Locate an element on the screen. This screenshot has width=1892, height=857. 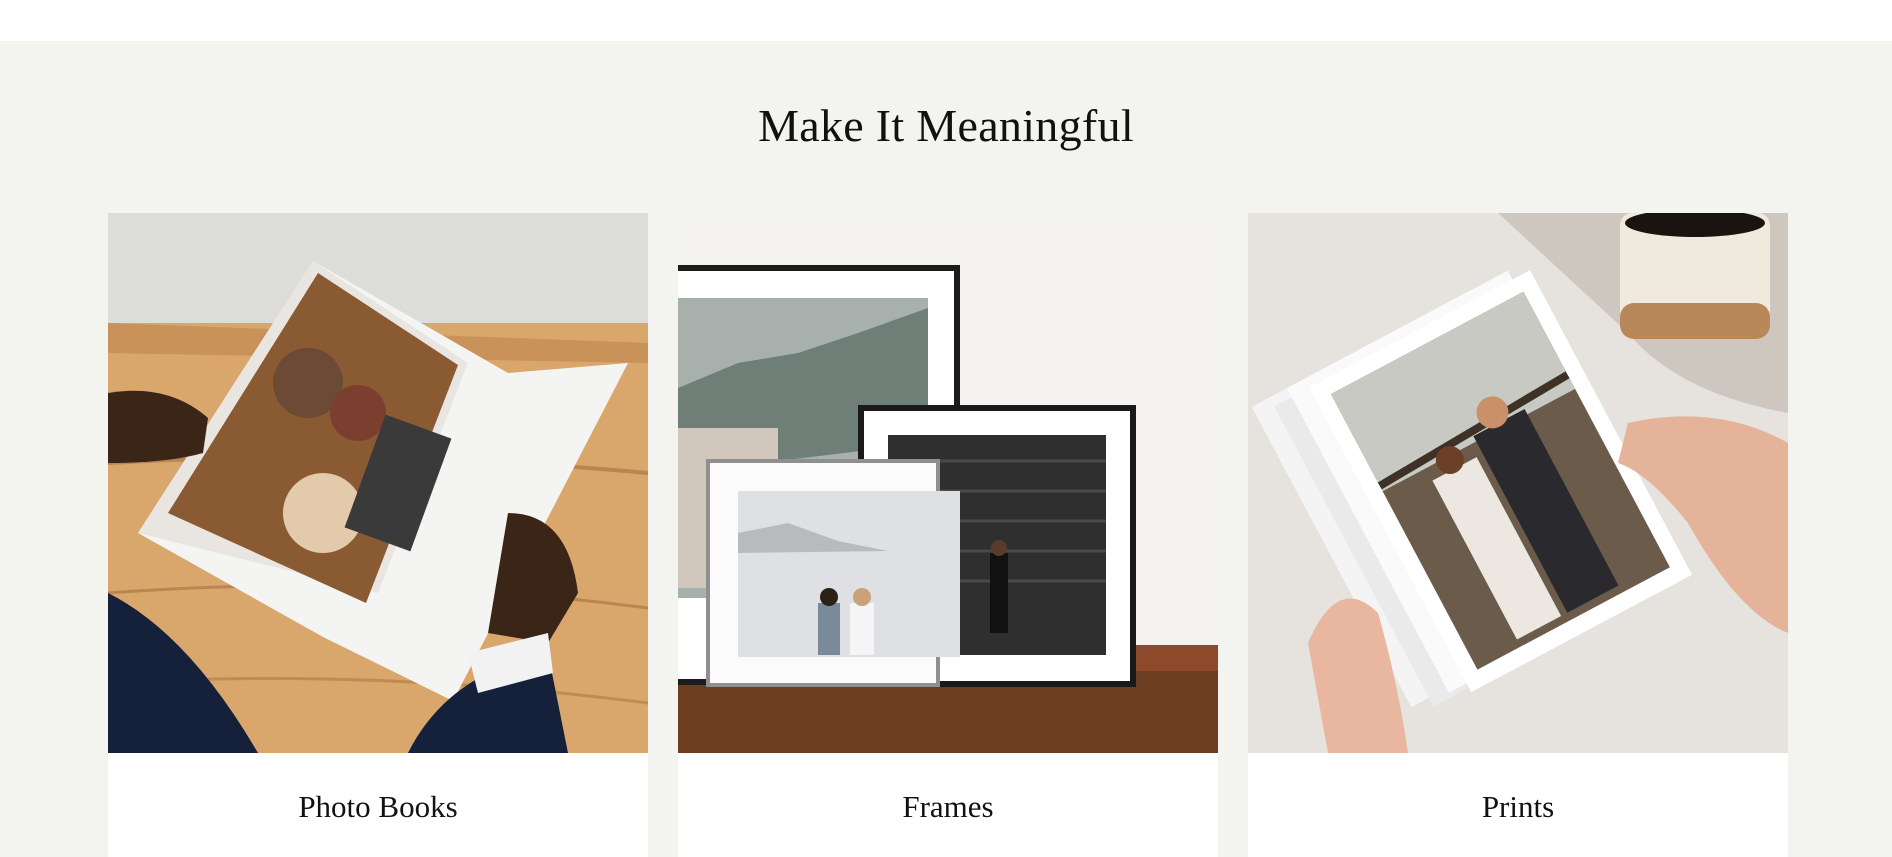
card-label: Photo Books is located at coordinates (378, 807).